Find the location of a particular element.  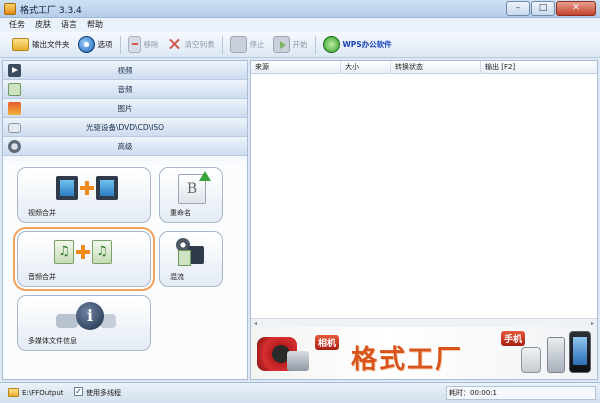

banner-title: 格式工厂 is located at coordinates (407, 360).